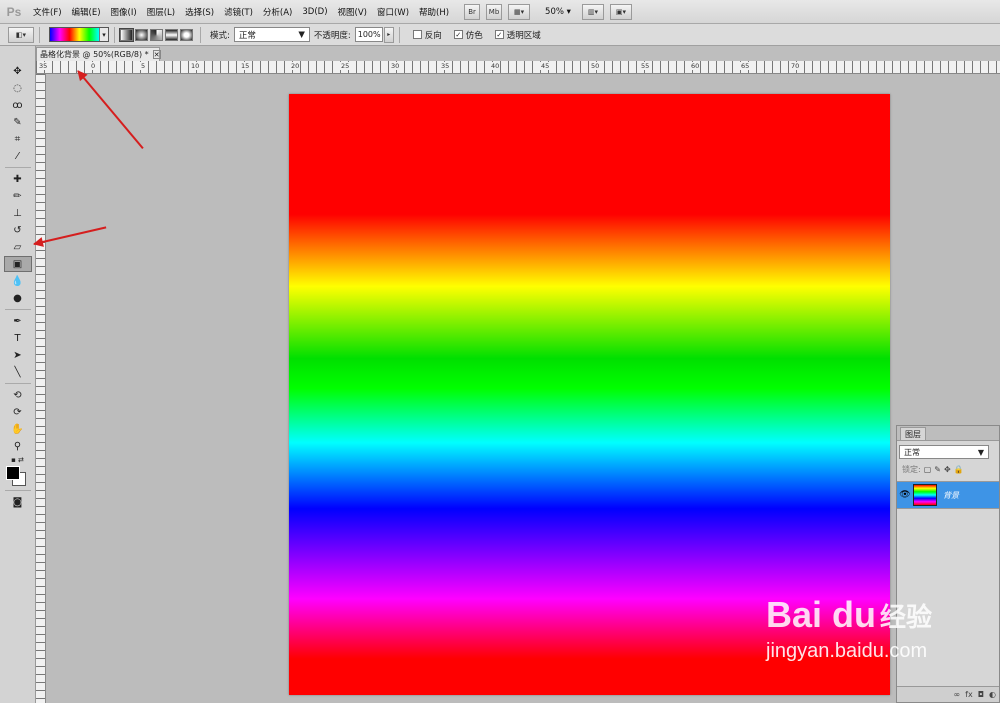  Describe the element at coordinates (992, 694) in the screenshot. I see `adjustment-icon: ◐` at that location.